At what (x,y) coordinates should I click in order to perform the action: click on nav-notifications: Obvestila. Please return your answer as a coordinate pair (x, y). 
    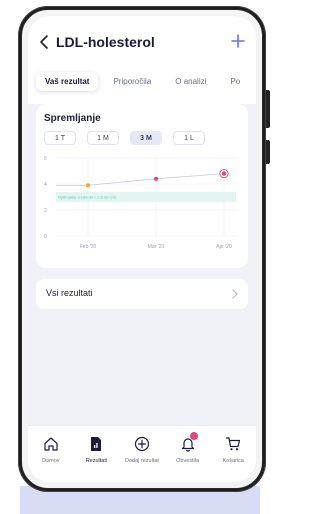
    Looking at the image, I should click on (188, 454).